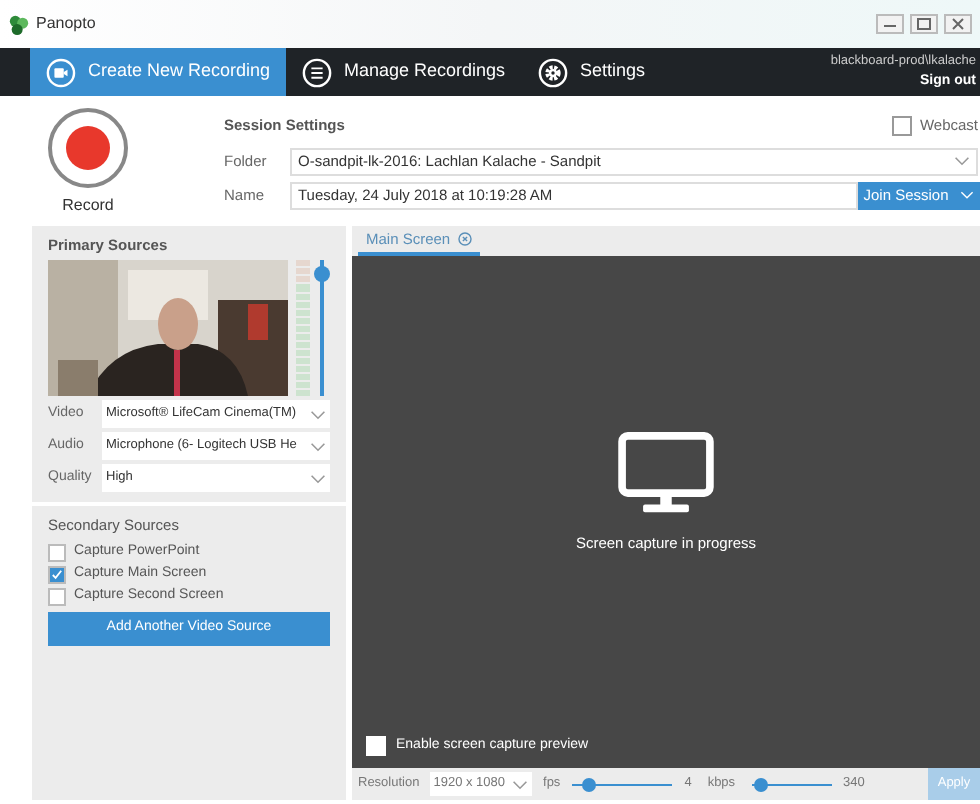 The height and width of the screenshot is (804, 980). Describe the element at coordinates (322, 274) in the screenshot. I see `volume-slider-thumb` at that location.